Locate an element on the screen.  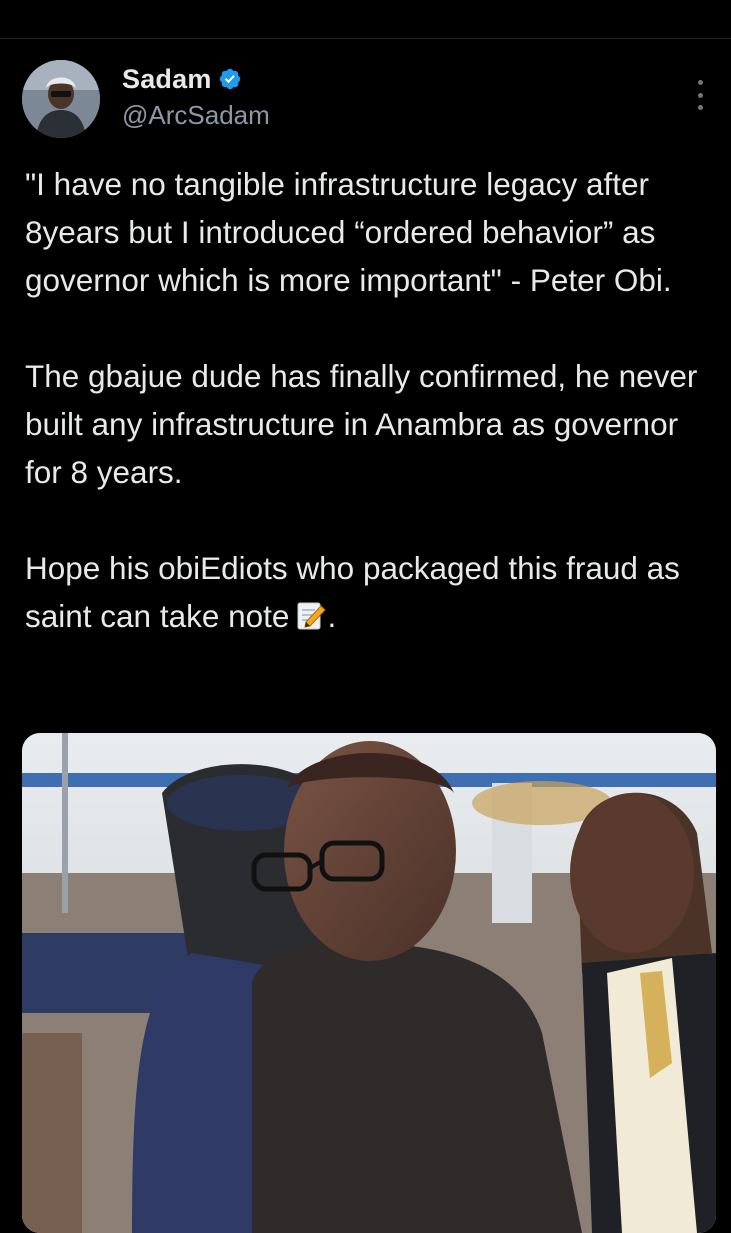
tweet-paragraph-end: . is located at coordinates (332, 616).